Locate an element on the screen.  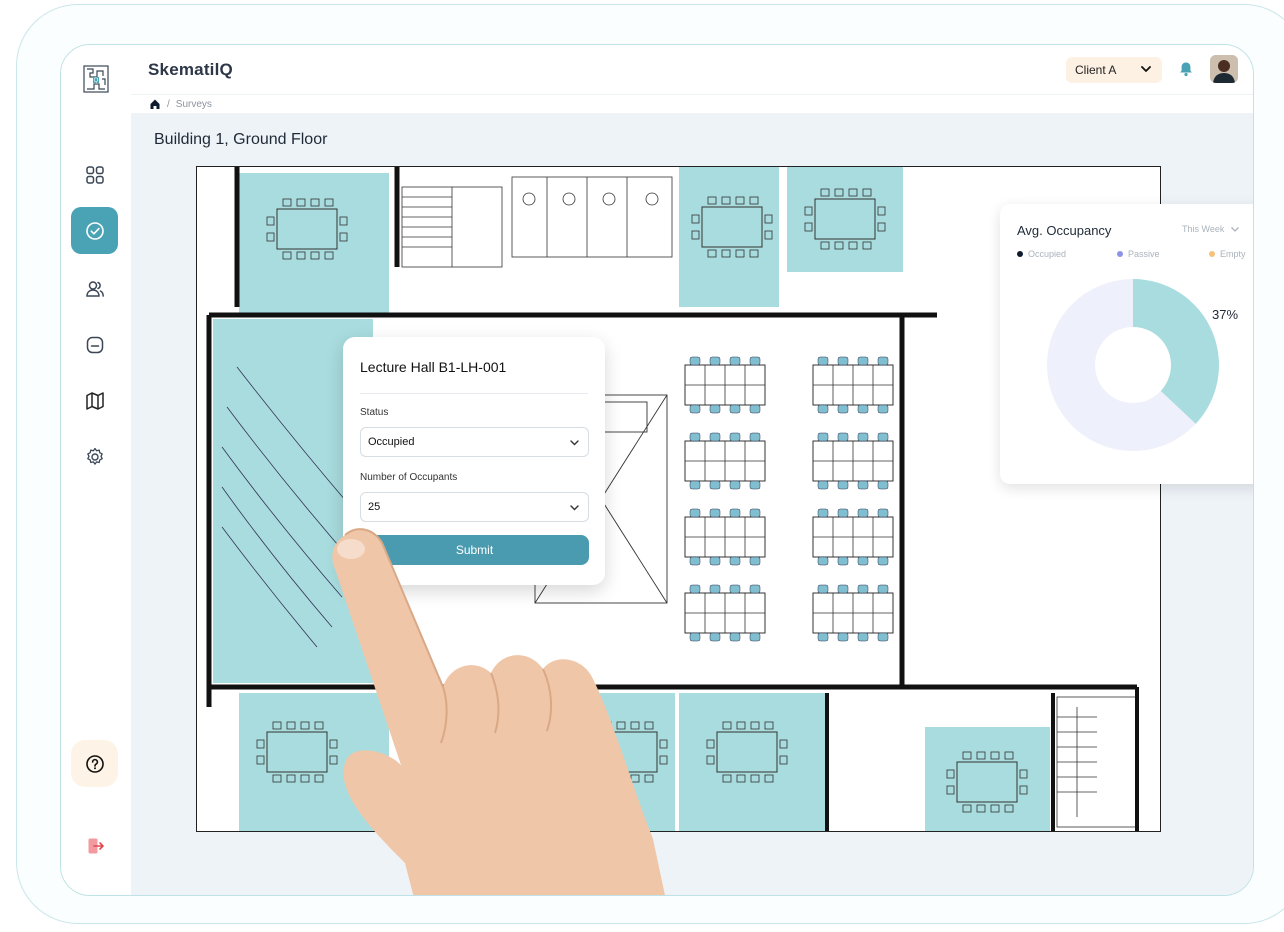
logout-icon is located at coordinates (96, 846).